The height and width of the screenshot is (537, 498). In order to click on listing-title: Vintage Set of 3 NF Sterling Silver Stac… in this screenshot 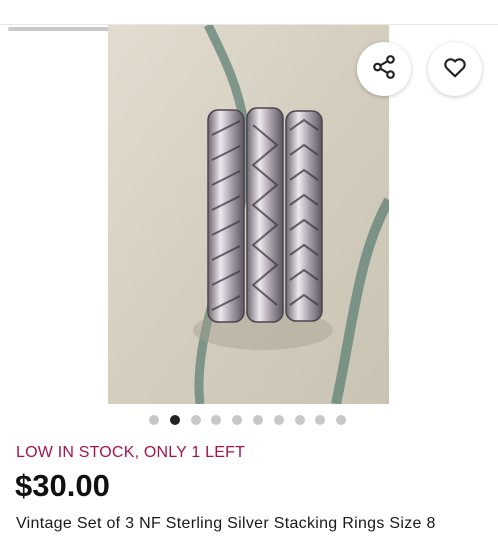, I will do `click(226, 523)`.